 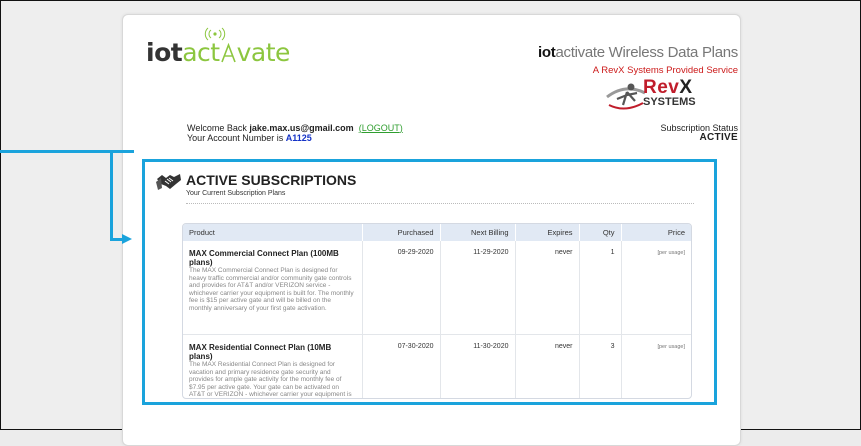 What do you see at coordinates (215, 34) in the screenshot?
I see `signal-wave-icon` at bounding box center [215, 34].